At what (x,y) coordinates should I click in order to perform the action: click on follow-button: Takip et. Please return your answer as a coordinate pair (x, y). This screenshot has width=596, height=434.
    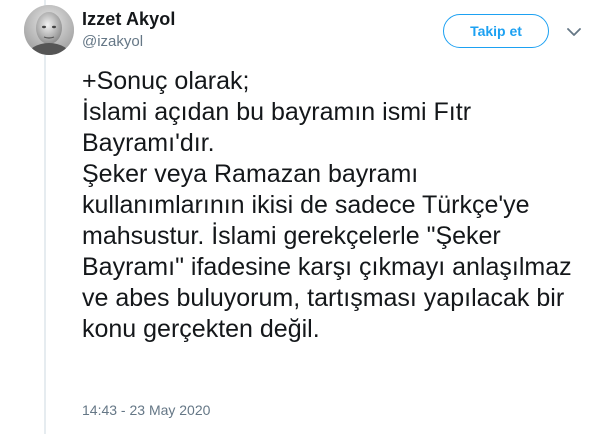
    Looking at the image, I should click on (496, 31).